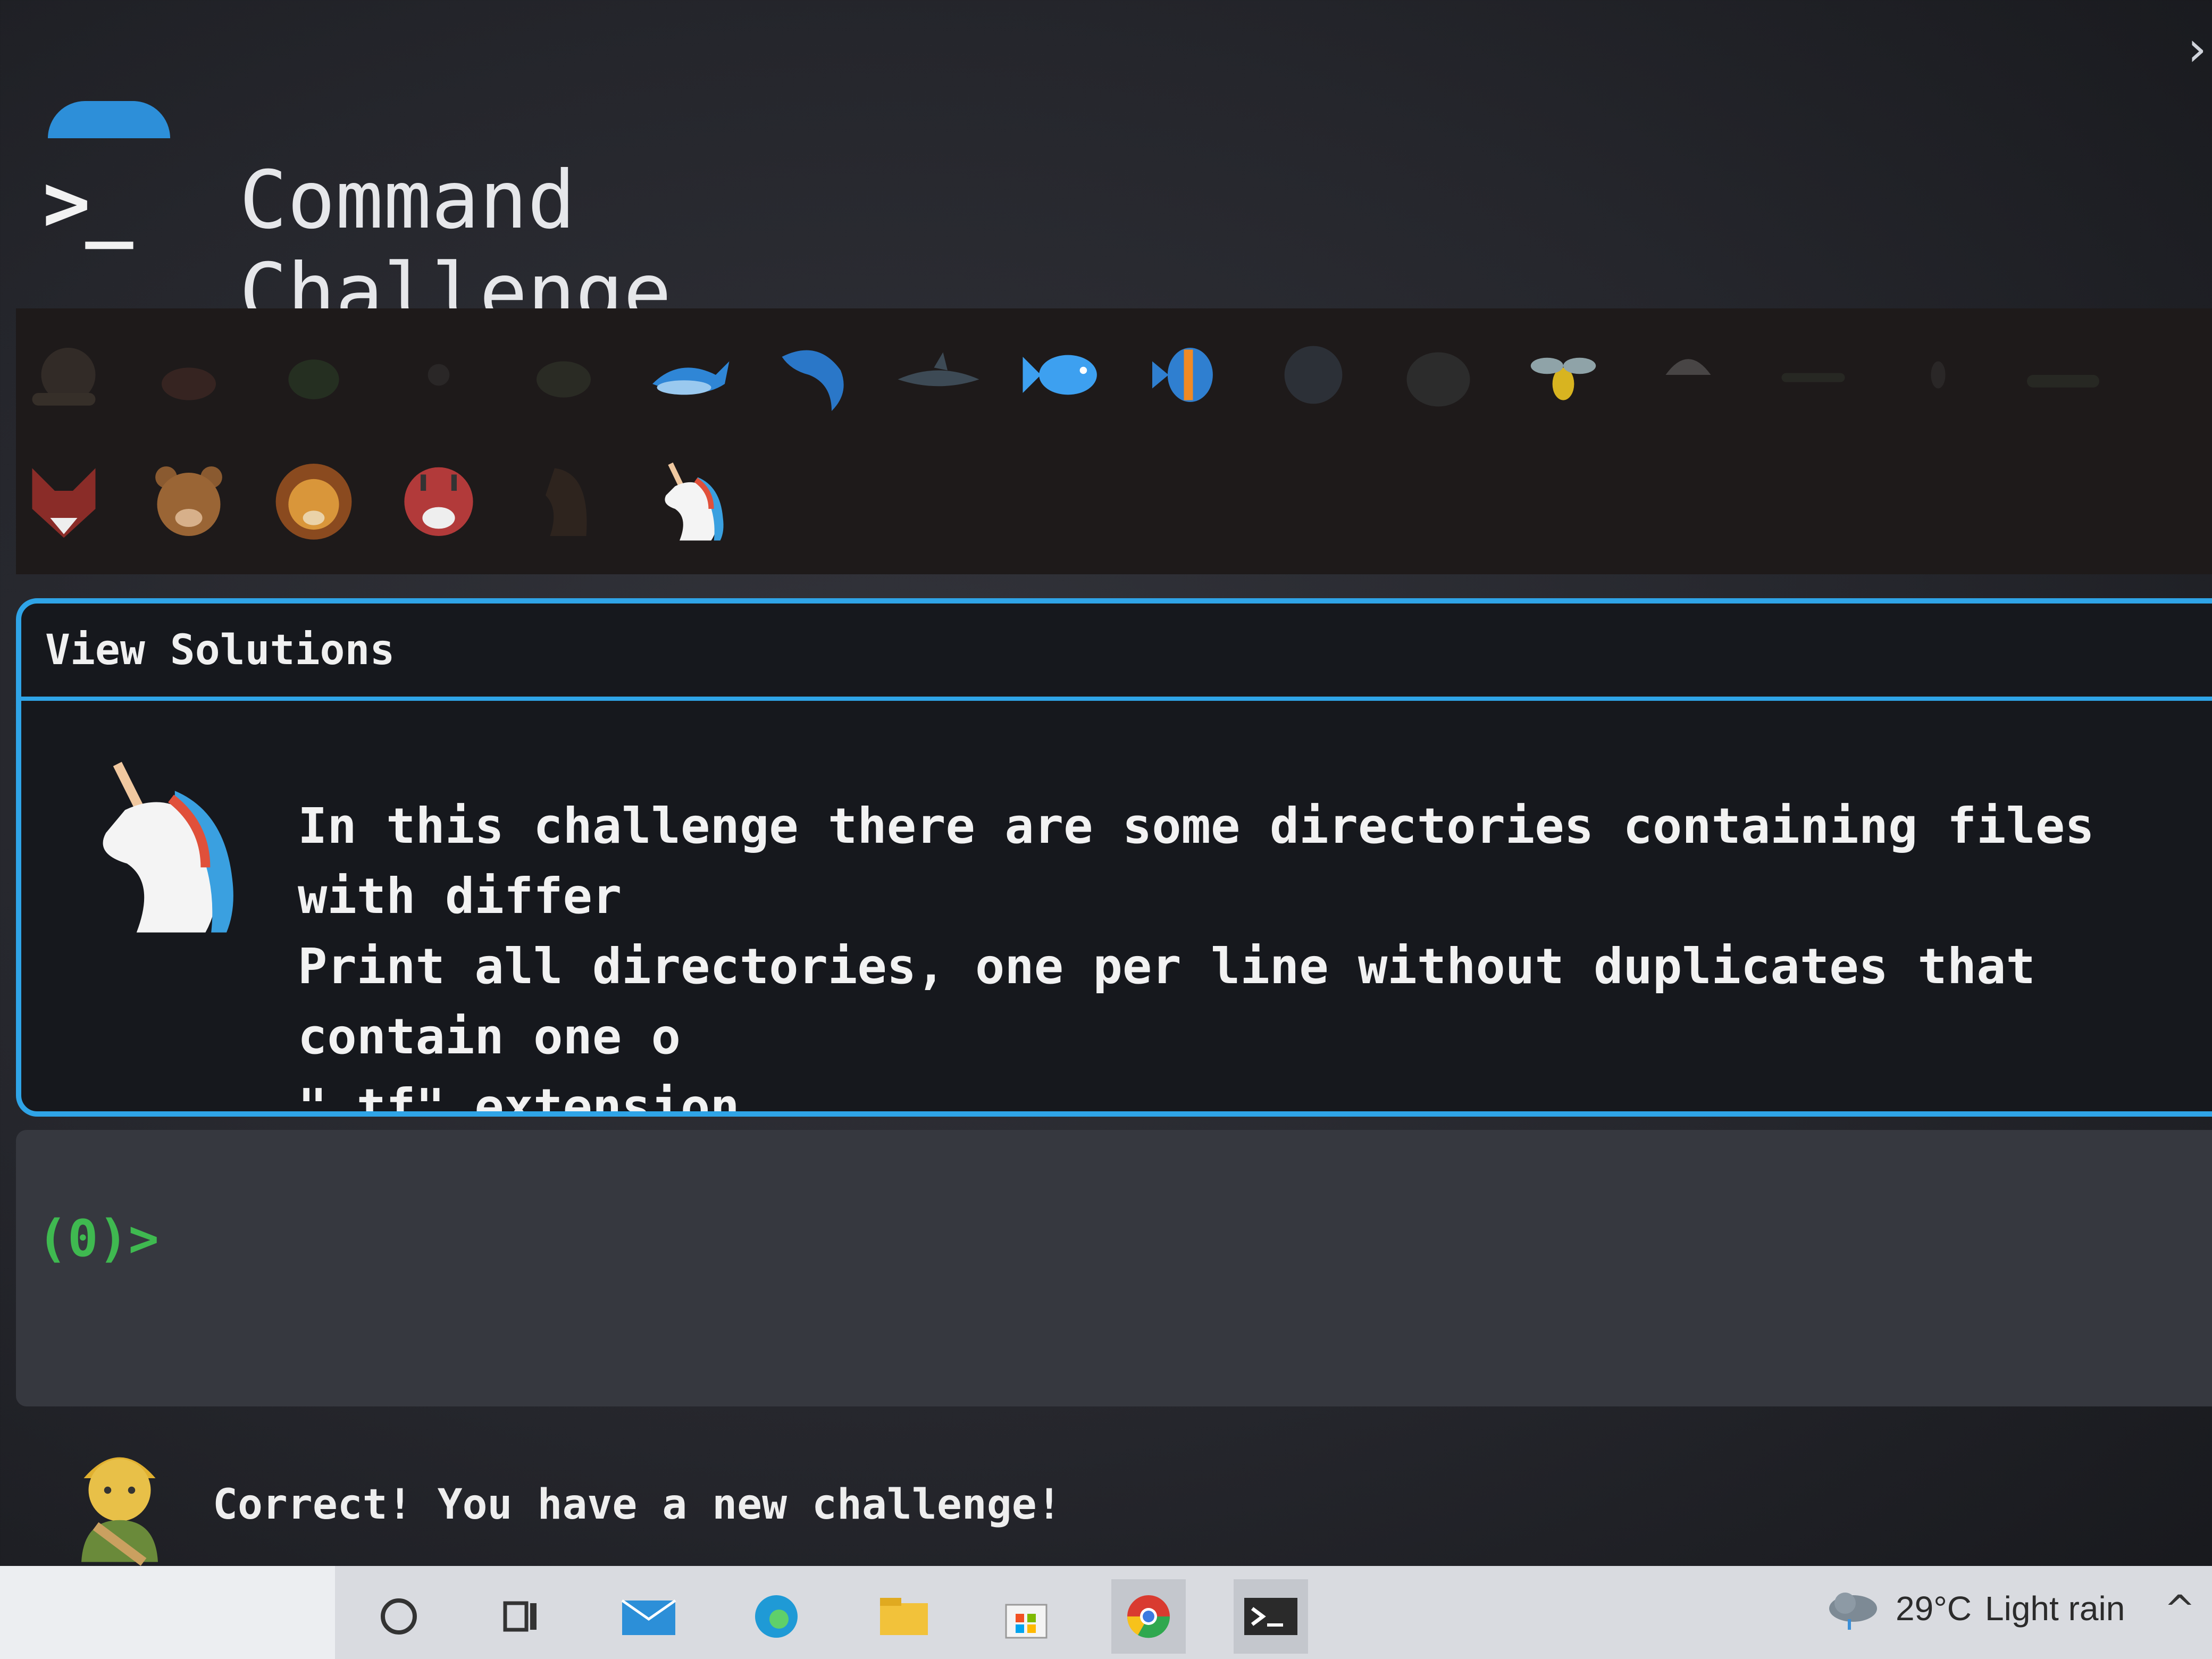 This screenshot has height=1659, width=2212. I want to click on feedback-area: Correct! You have a new challenge!, so click(989, 1504).